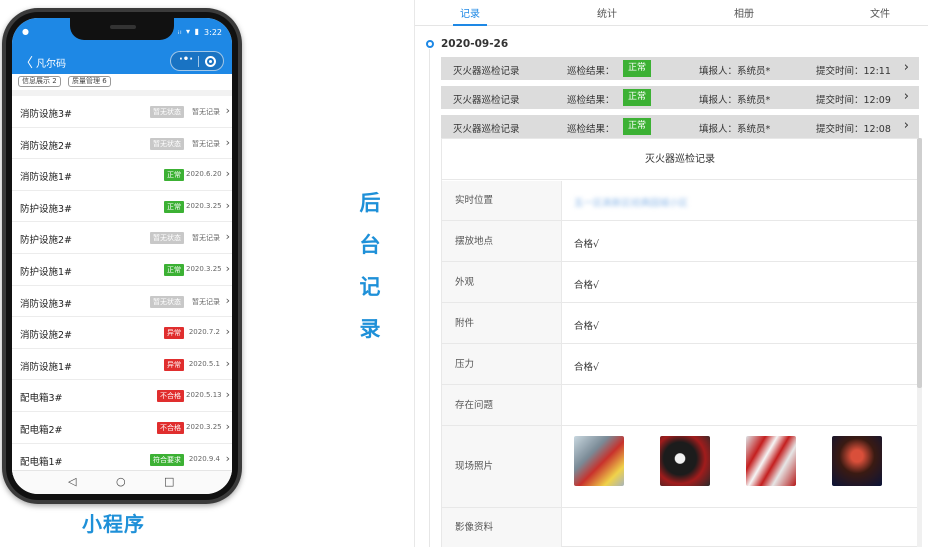 The width and height of the screenshot is (928, 547). Describe the element at coordinates (122, 364) in the screenshot. I see `list-item: 消防设施1# 异常 2020.5.1 ›` at that location.